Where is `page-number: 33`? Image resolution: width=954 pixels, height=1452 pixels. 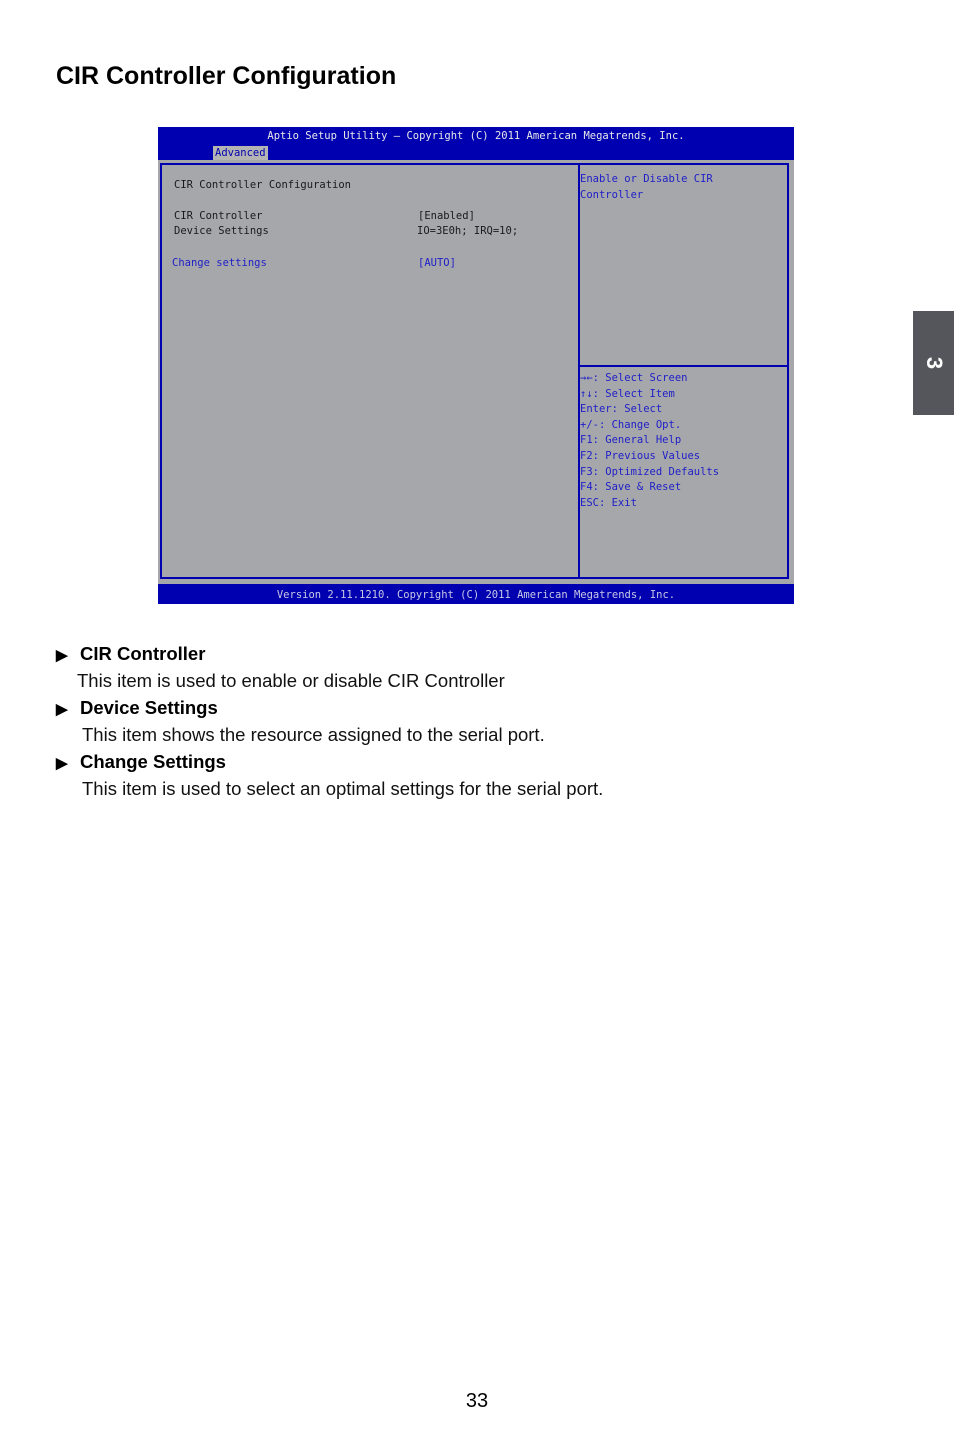 page-number: 33 is located at coordinates (477, 1401).